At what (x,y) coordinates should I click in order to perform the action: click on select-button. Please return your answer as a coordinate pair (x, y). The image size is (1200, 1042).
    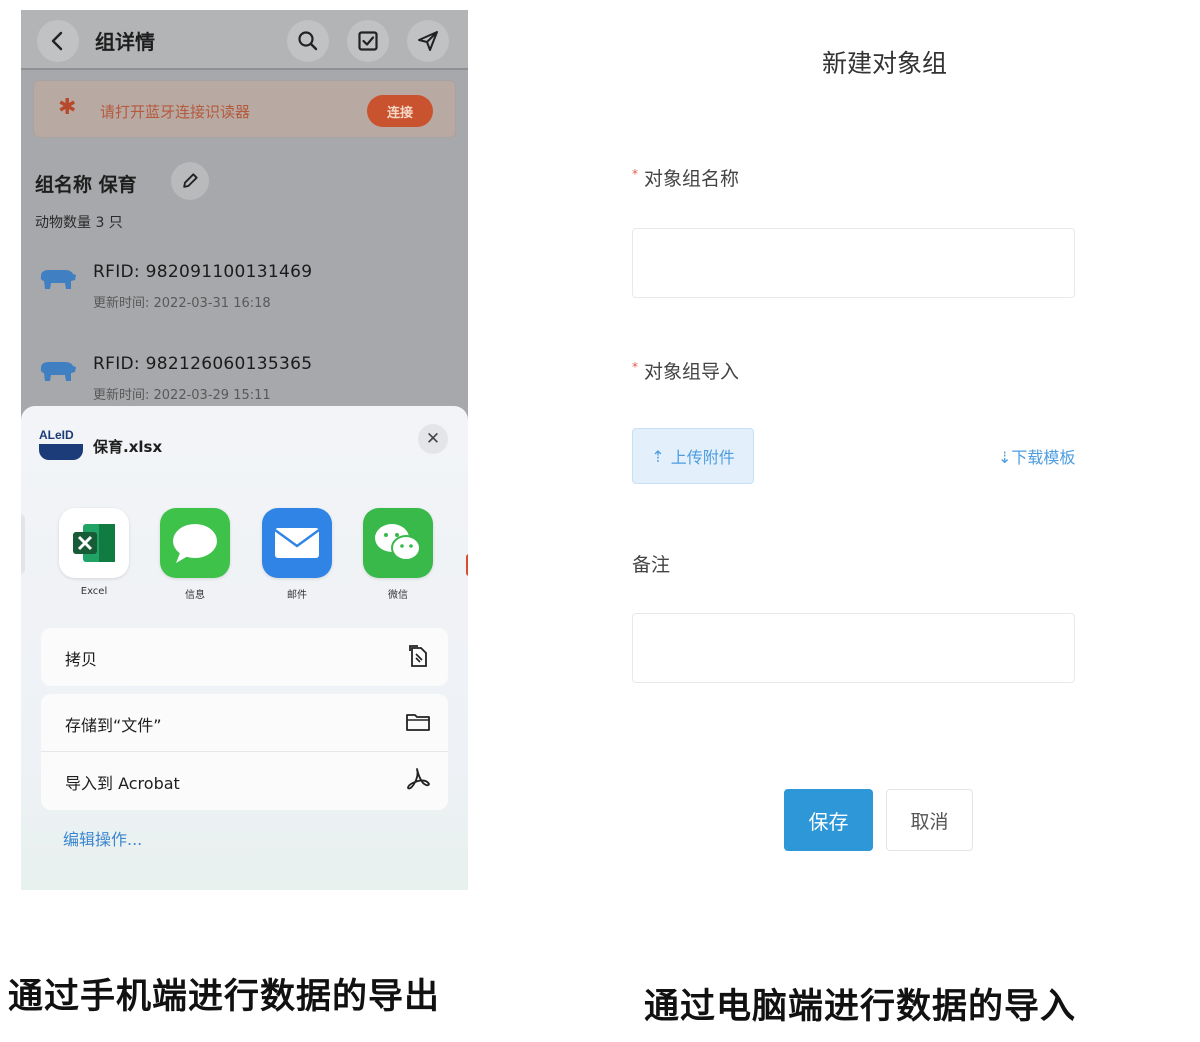
    Looking at the image, I should click on (368, 41).